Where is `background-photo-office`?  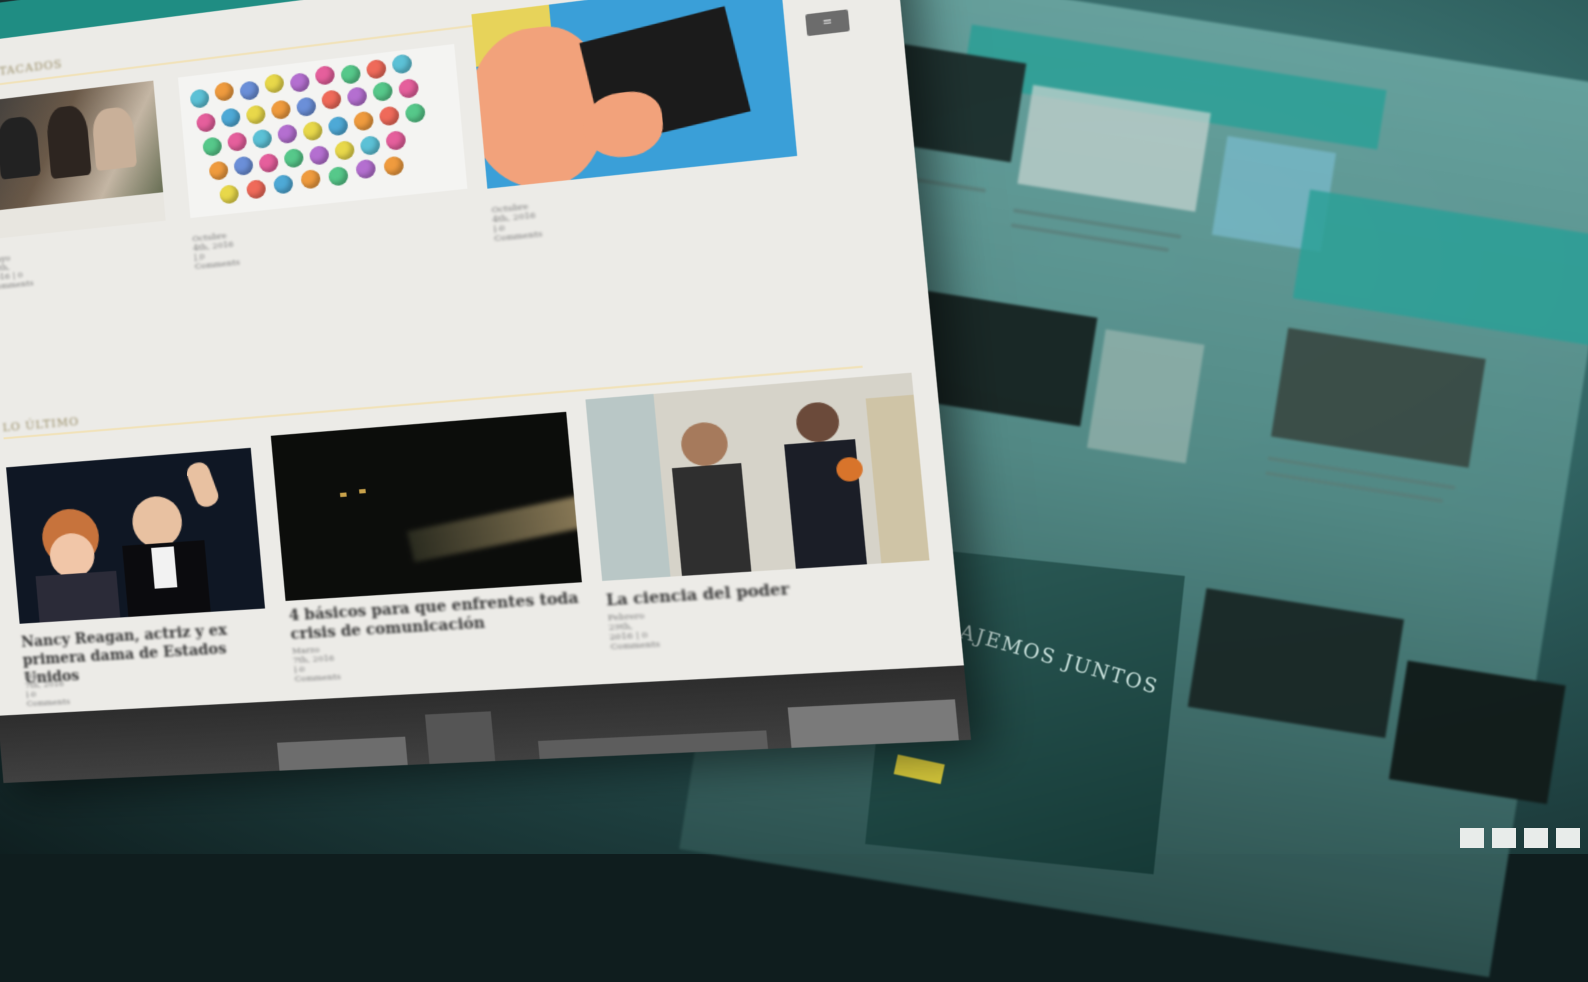
background-photo-office is located at coordinates (1145, 396).